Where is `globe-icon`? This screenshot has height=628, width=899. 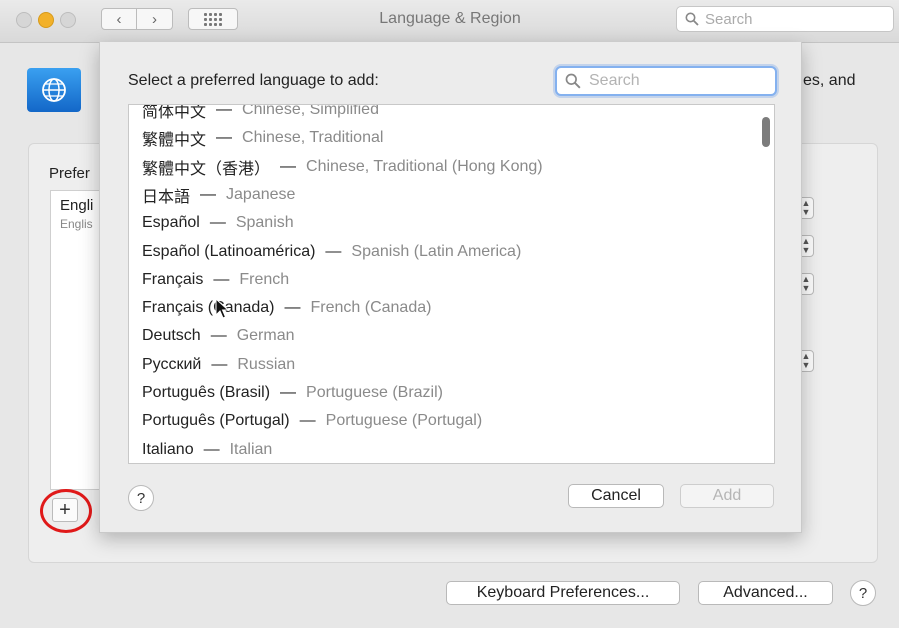
globe-icon is located at coordinates (54, 90).